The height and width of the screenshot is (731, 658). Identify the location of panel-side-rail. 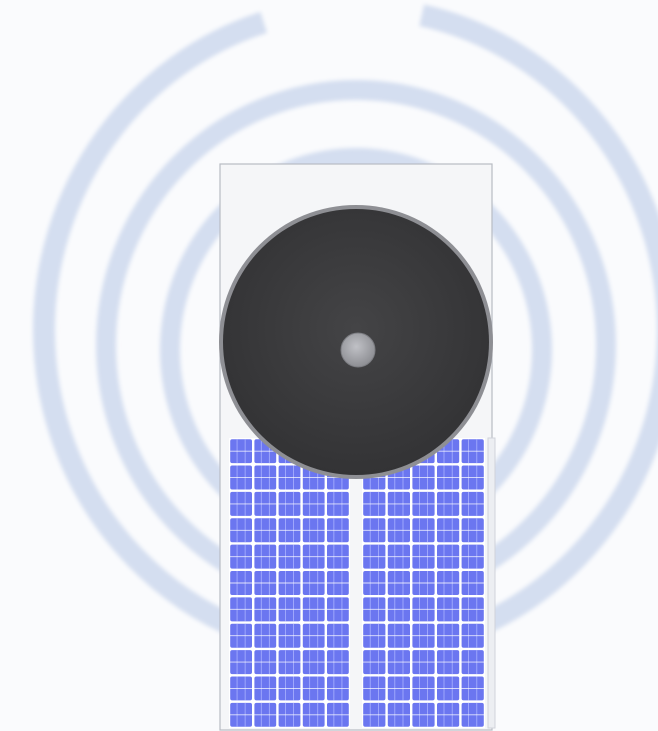
(491, 583).